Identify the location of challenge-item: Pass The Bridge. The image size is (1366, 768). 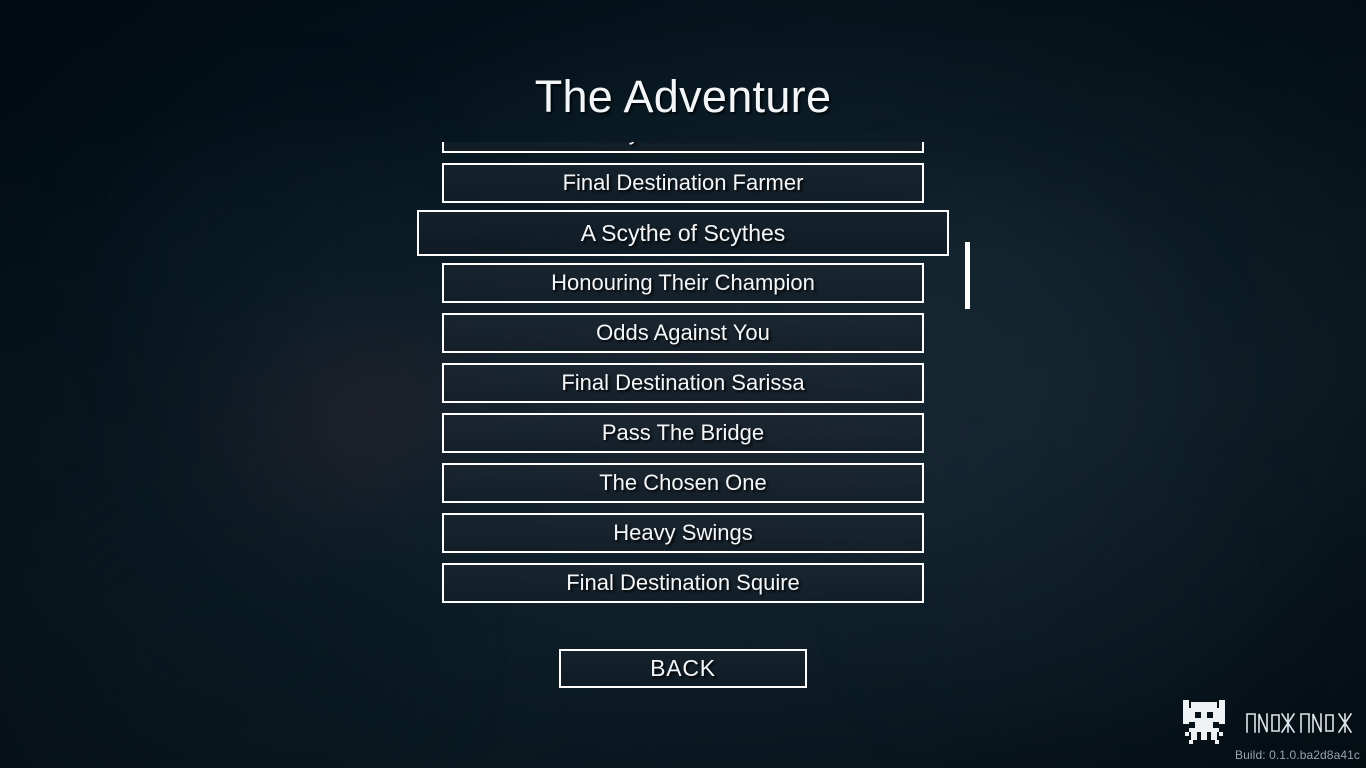
(683, 433).